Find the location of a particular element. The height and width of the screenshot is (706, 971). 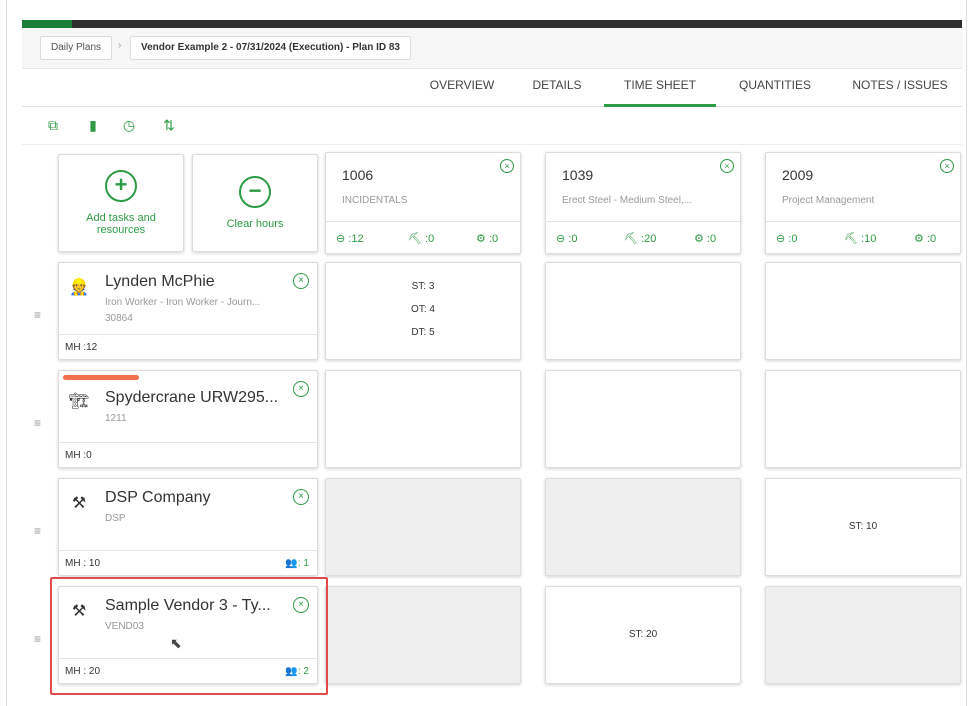

tab-time-sheet: TIME SHEET is located at coordinates (660, 87).